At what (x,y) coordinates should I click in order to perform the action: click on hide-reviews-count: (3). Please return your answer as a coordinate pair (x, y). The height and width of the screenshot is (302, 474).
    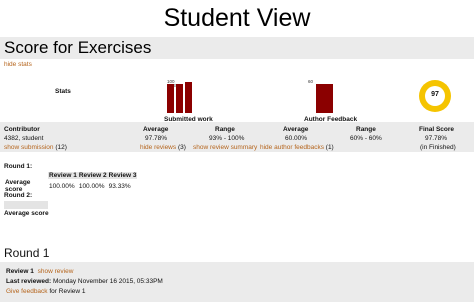
    Looking at the image, I should click on (181, 147).